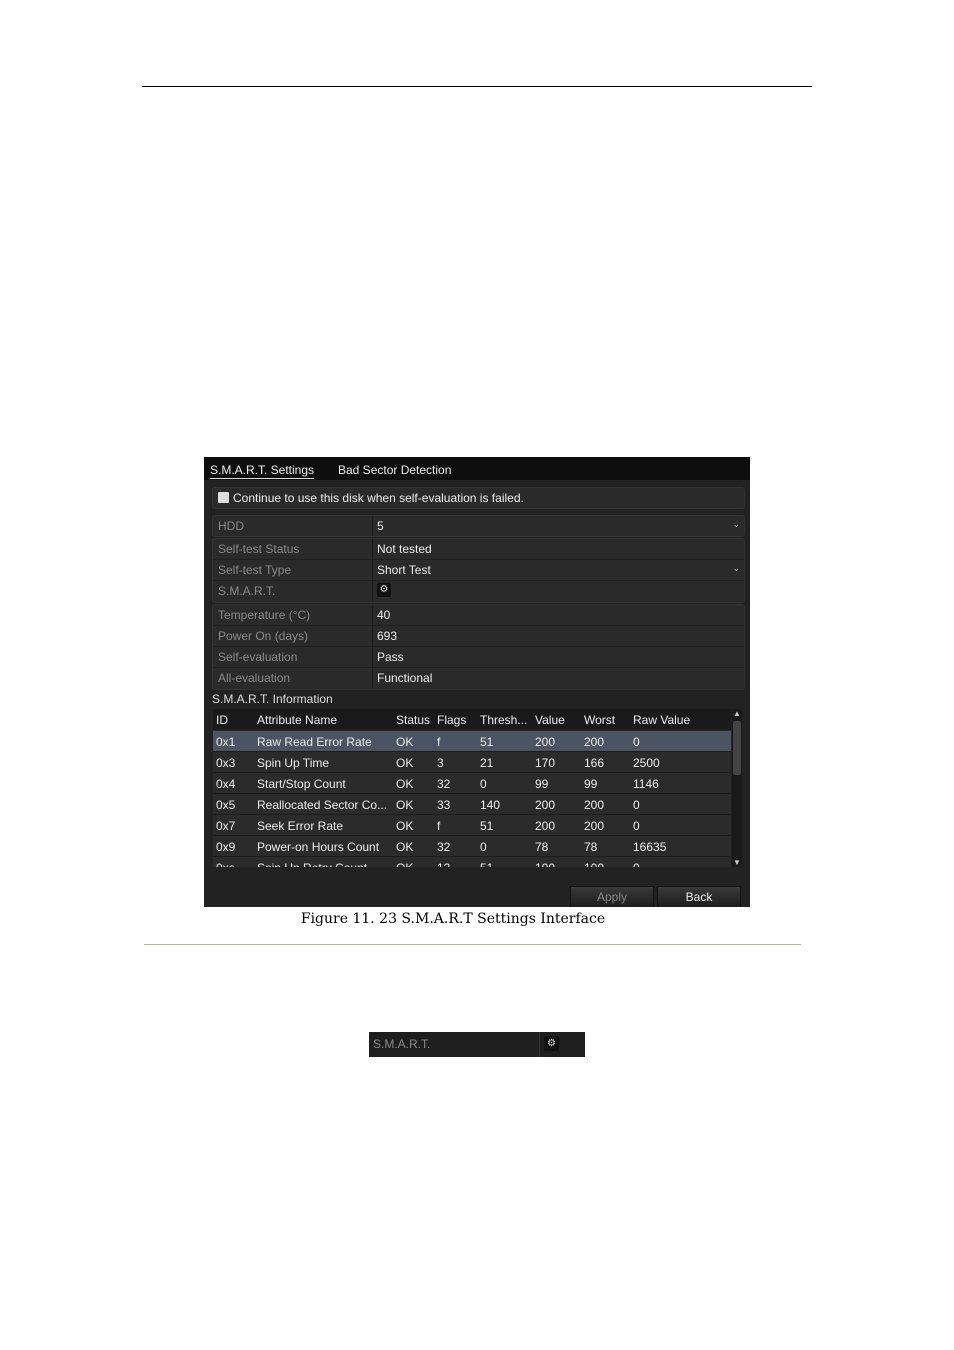 This screenshot has height=1350, width=954. What do you see at coordinates (478, 549) in the screenshot?
I see `self-test-status-row: Self-test Status Not tested` at bounding box center [478, 549].